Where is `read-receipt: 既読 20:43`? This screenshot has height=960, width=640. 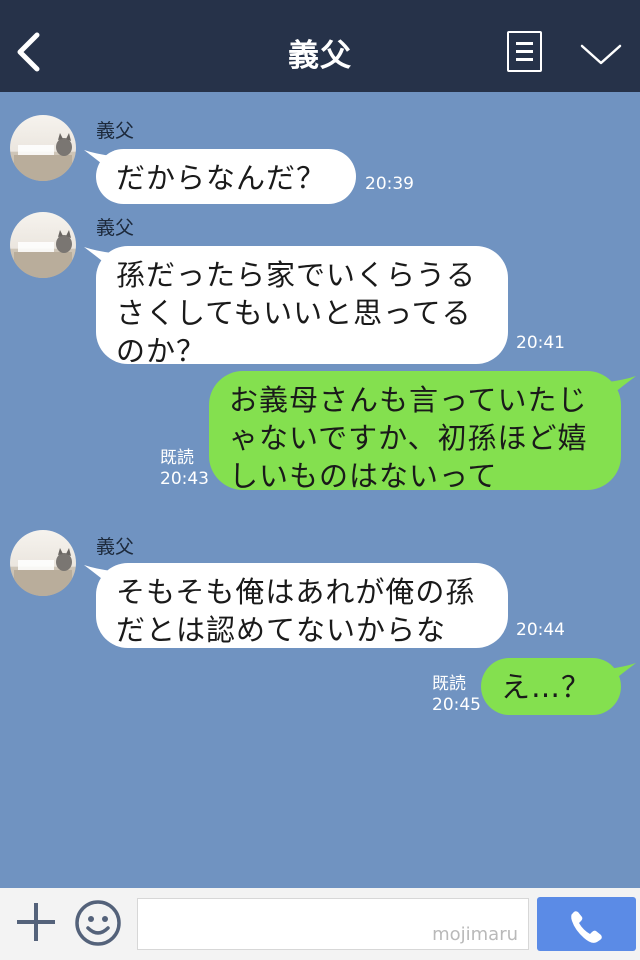 read-receipt: 既読 20:43 is located at coordinates (184, 469).